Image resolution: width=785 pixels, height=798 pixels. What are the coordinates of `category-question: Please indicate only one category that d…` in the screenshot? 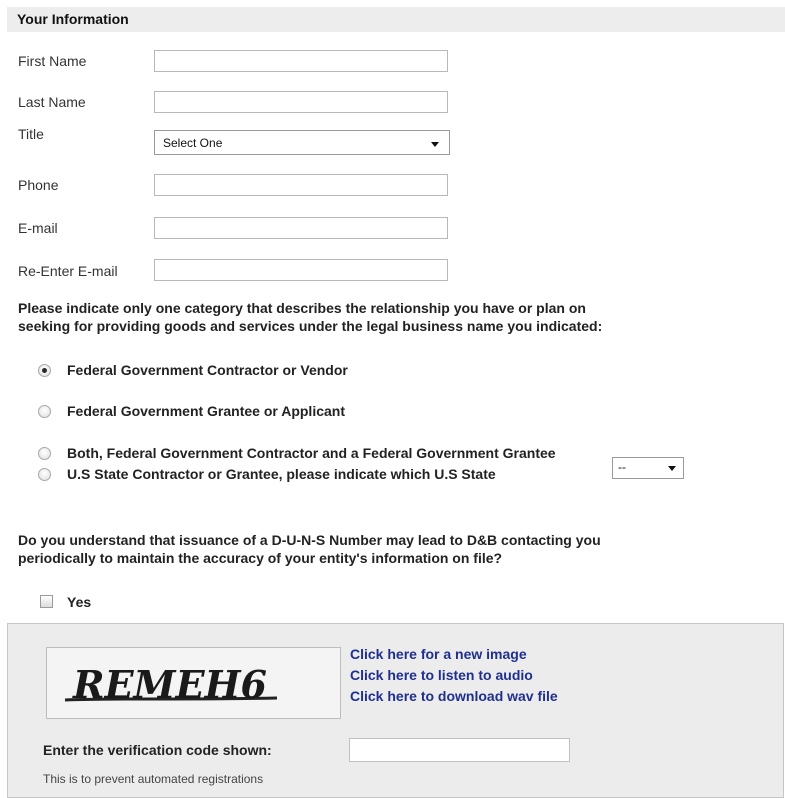 It's located at (398, 317).